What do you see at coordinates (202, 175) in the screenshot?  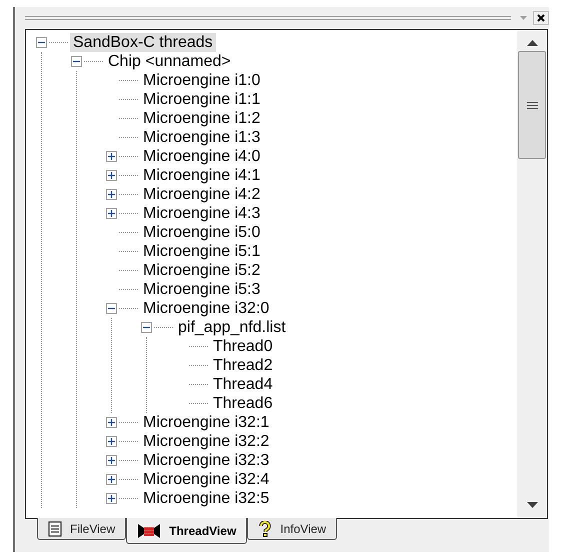 I see `tree-item: Microengine i4:1` at bounding box center [202, 175].